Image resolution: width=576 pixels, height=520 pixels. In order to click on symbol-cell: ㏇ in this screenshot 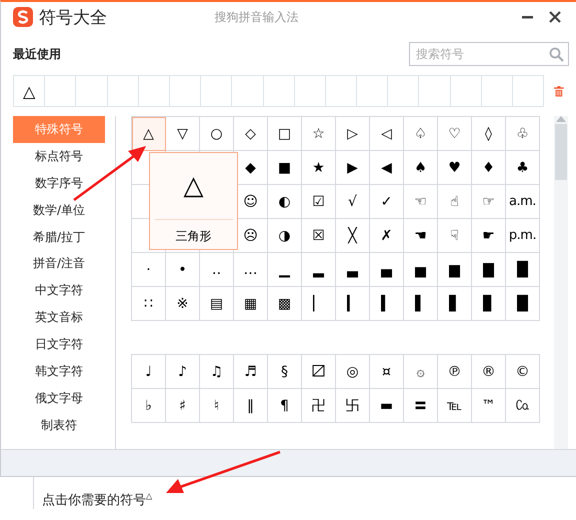, I will do `click(523, 406)`.